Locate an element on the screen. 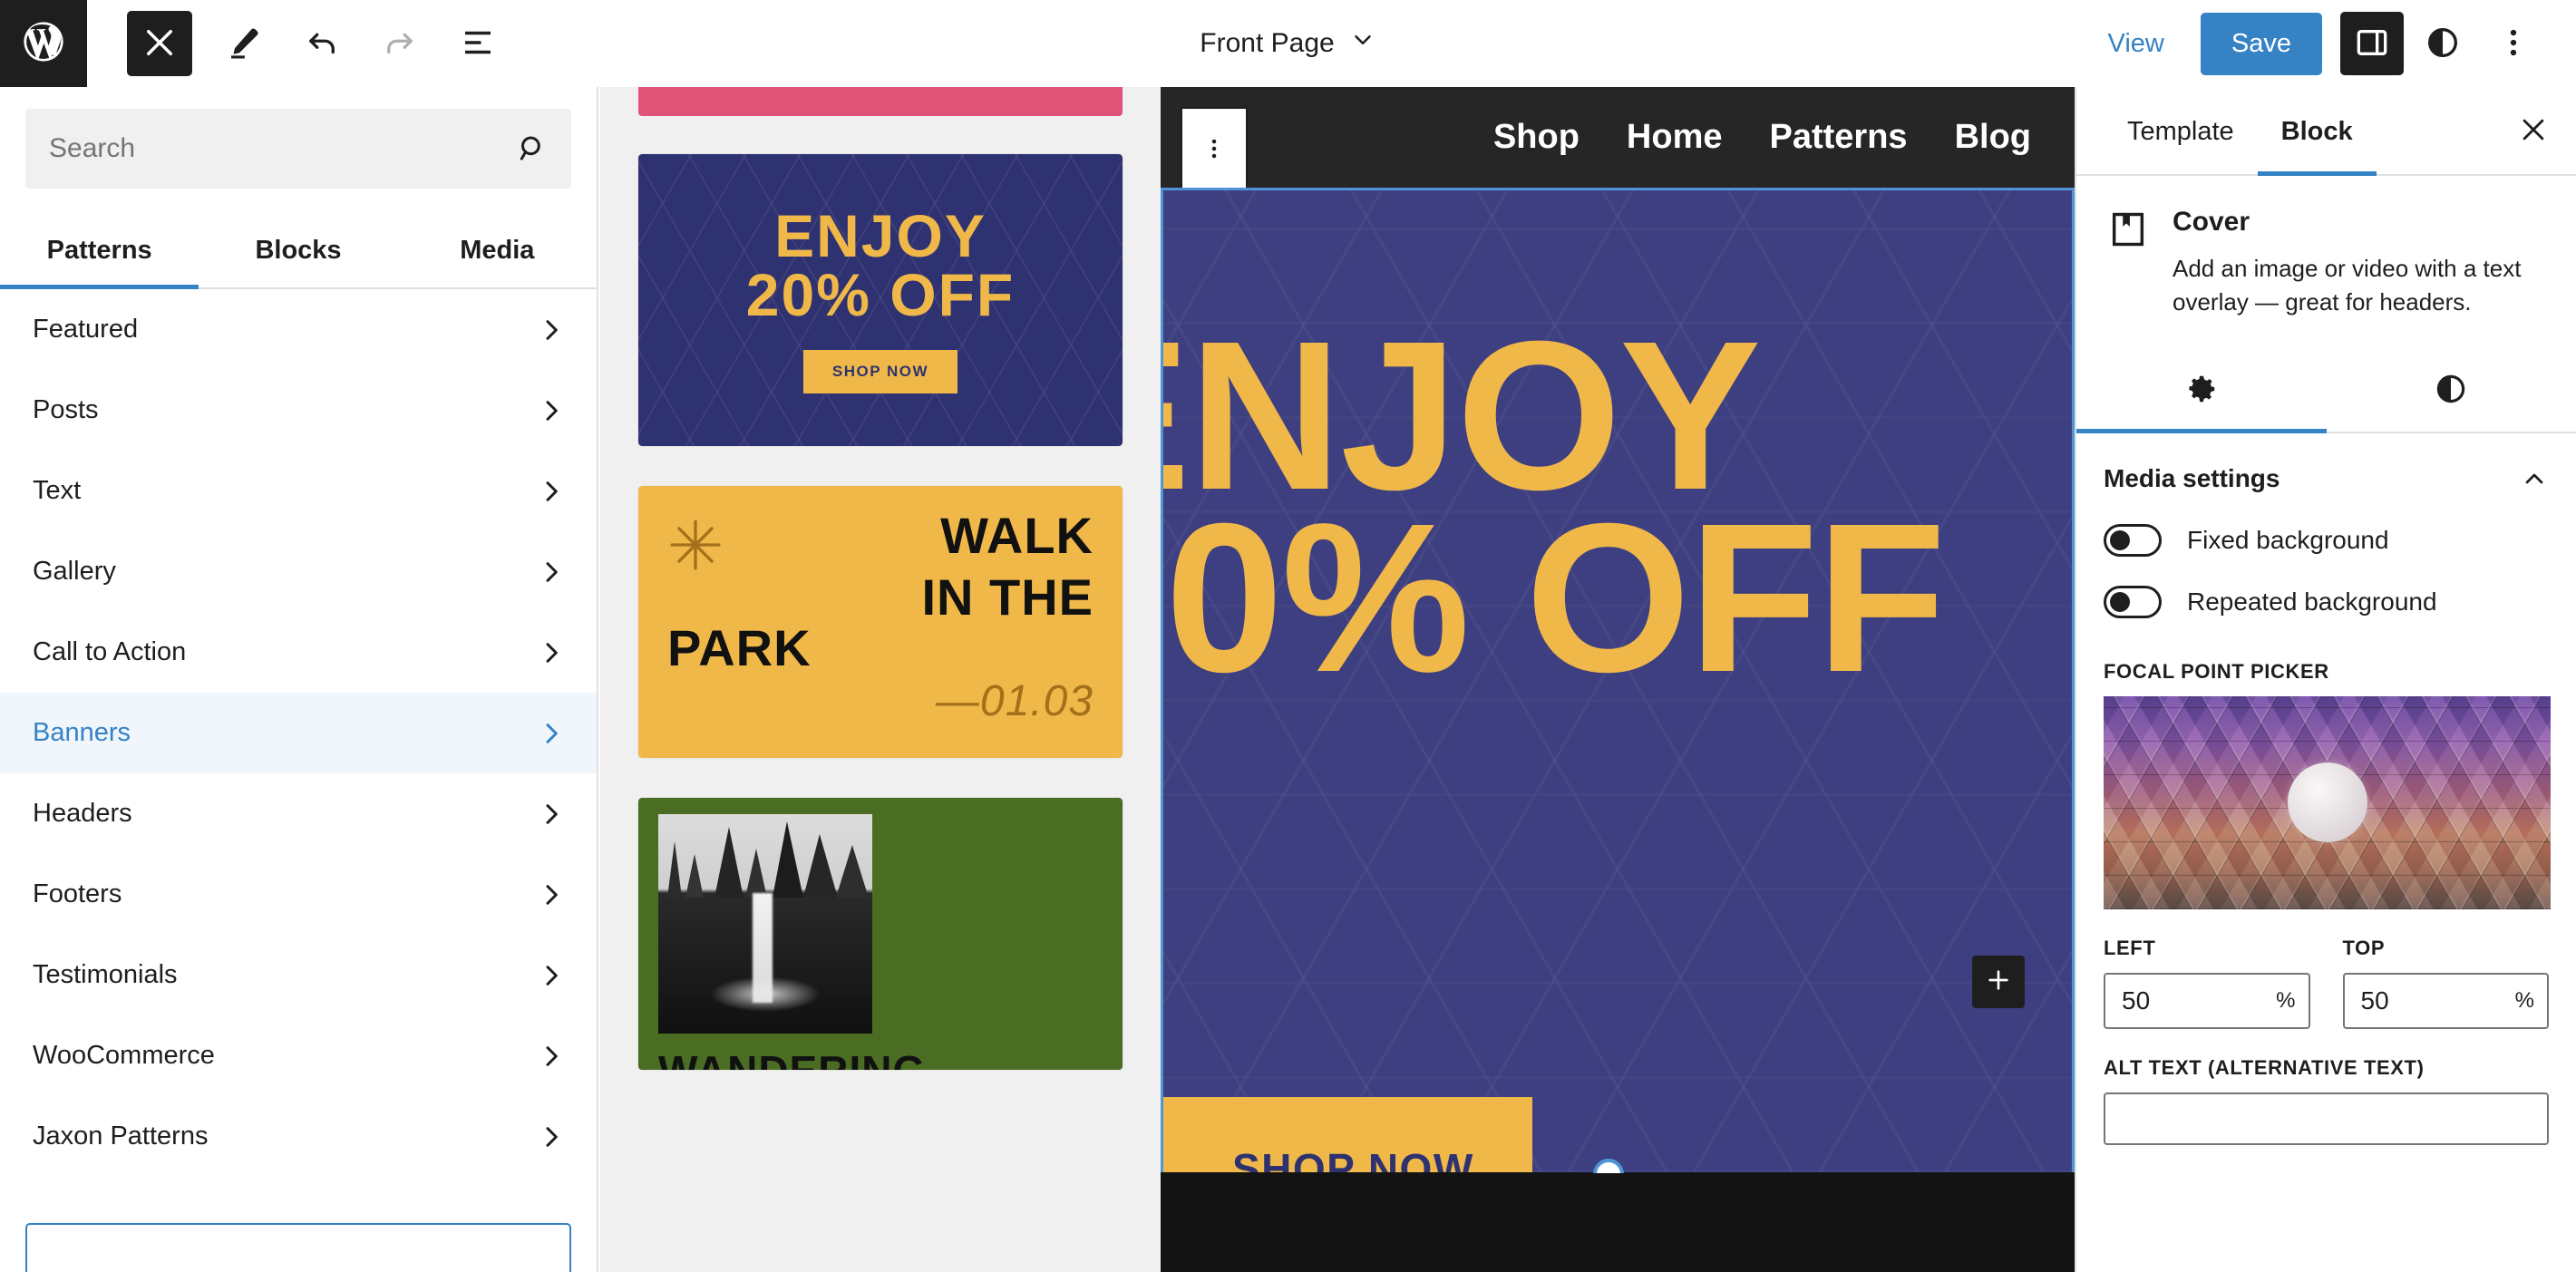 The height and width of the screenshot is (1272, 2576). pattern-preview-enjoy: ENJOY 20% OFF SHOP NOW is located at coordinates (880, 300).